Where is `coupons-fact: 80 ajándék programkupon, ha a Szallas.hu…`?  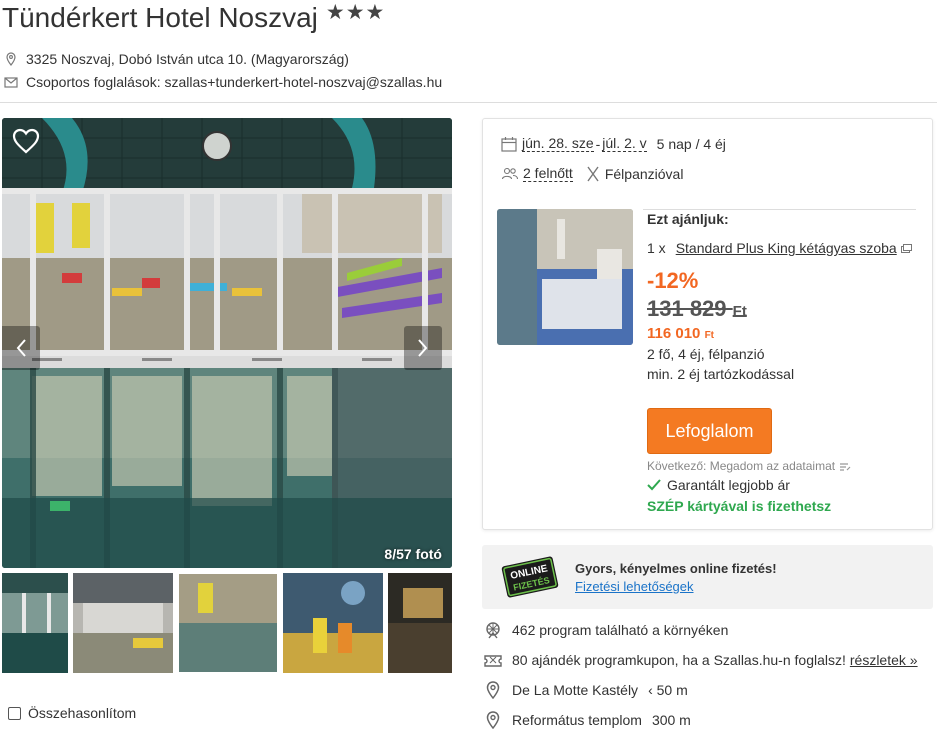
coupons-fact: 80 ajándék programkupon, ha a Szallas.hu… is located at coordinates (701, 660).